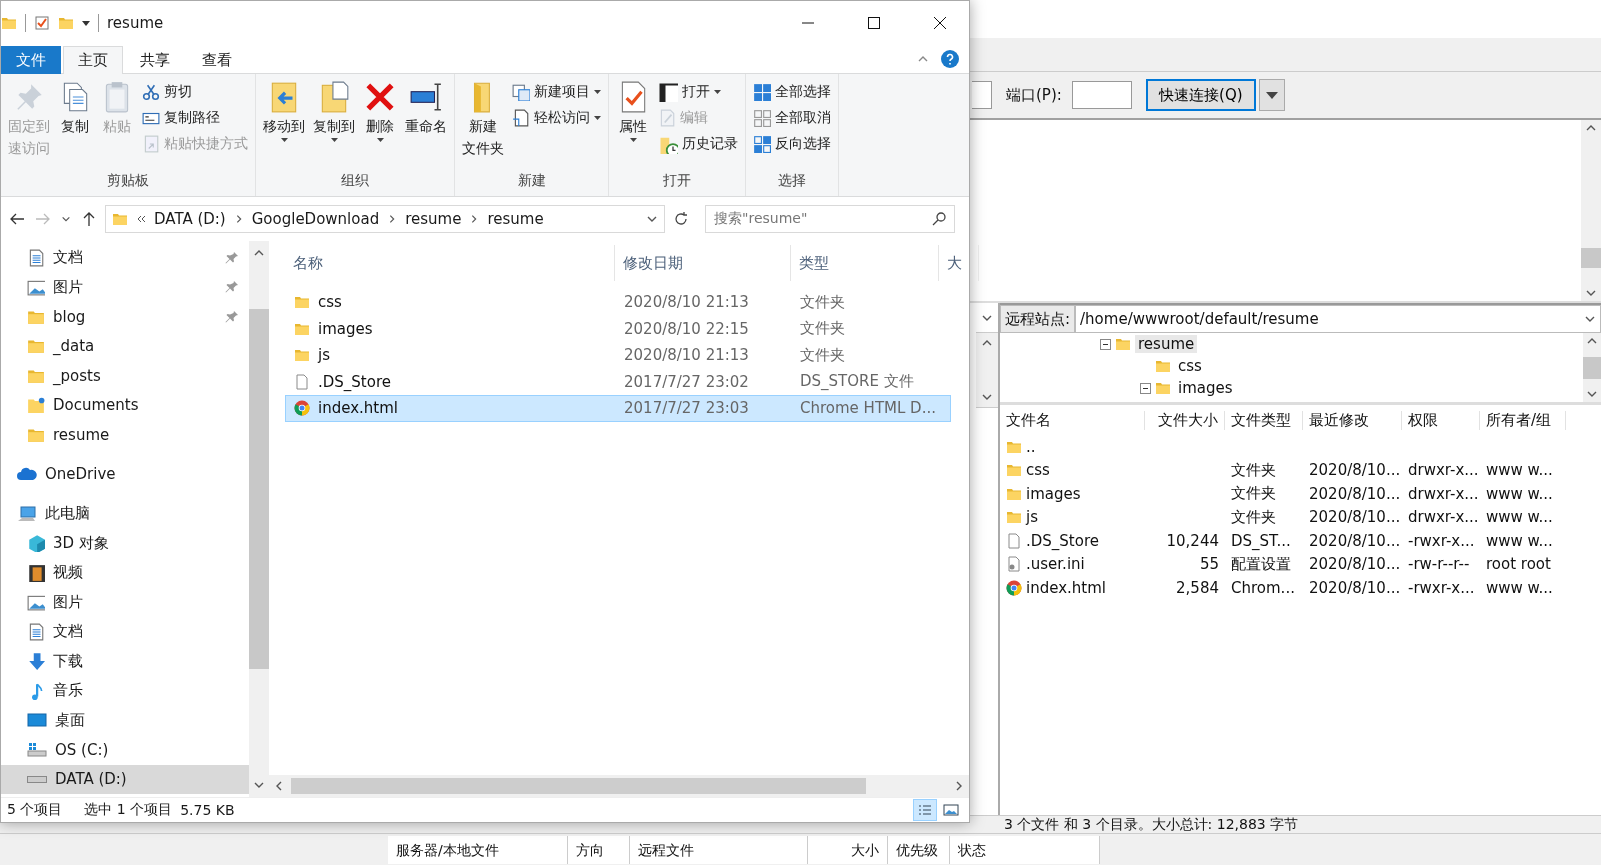  I want to click on file-row: images 2020/8/10 22:15 文件夹, so click(618, 328).